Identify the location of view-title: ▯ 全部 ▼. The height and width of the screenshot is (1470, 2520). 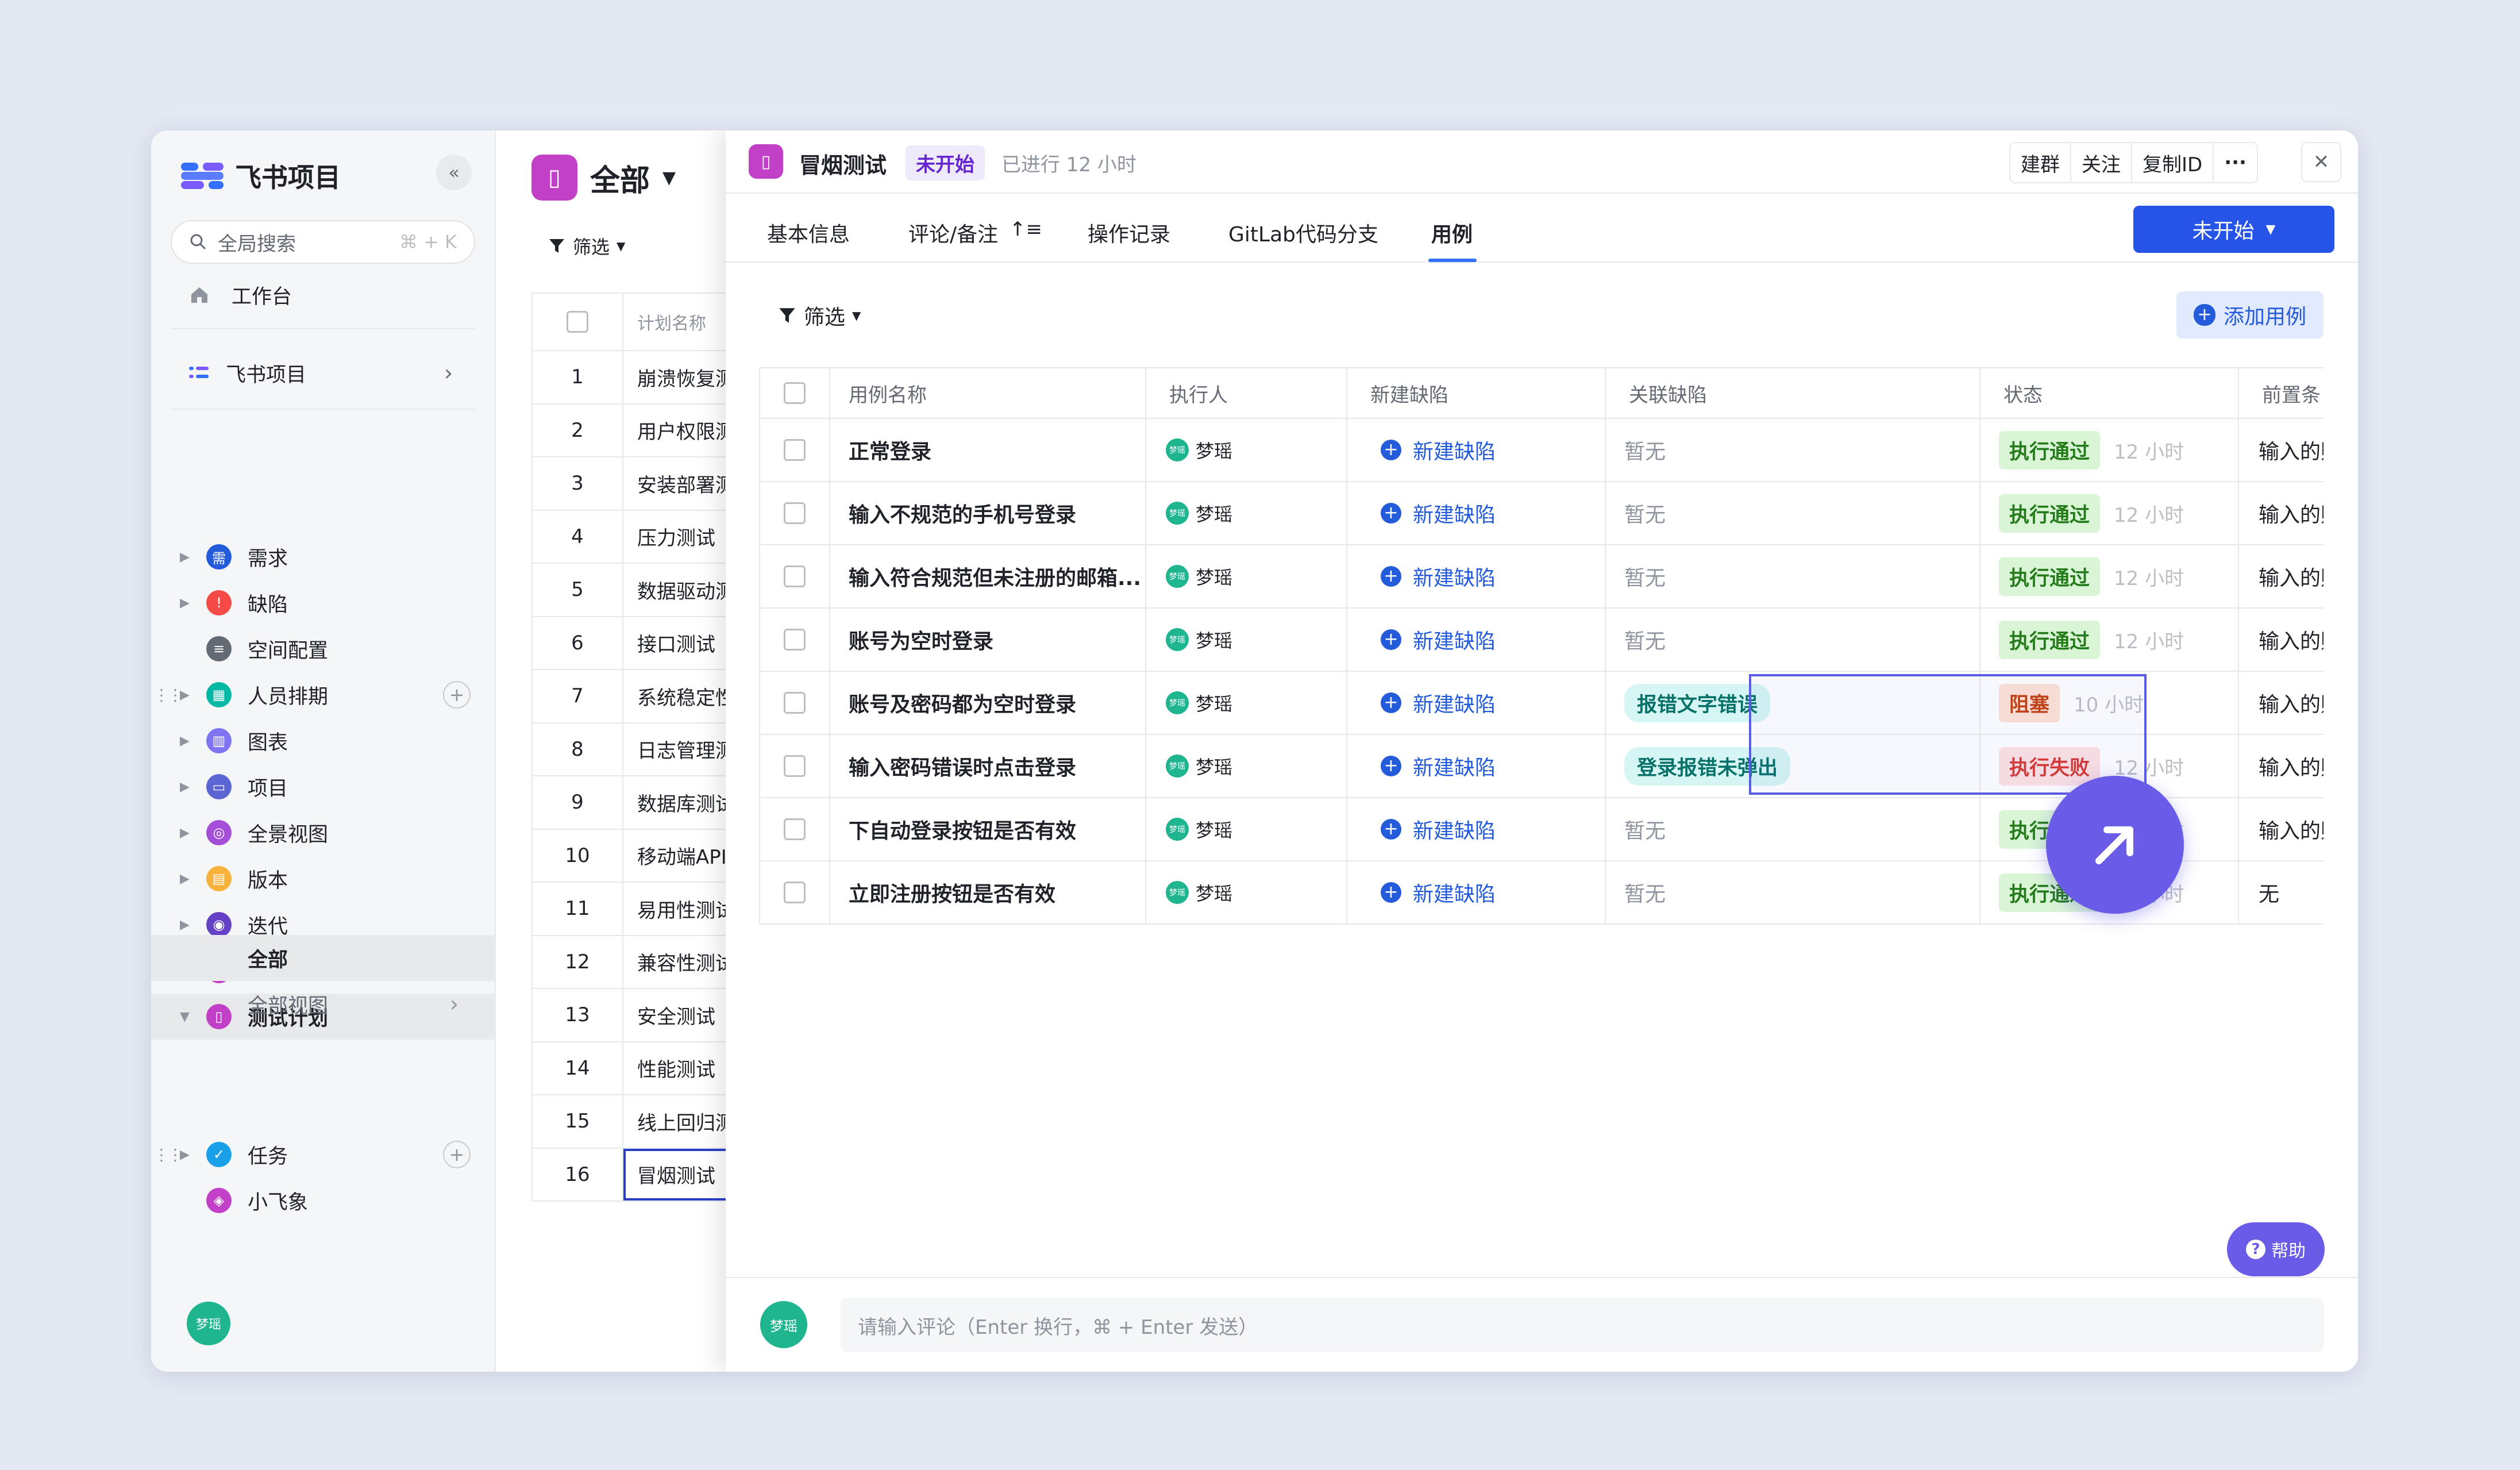
(603, 178).